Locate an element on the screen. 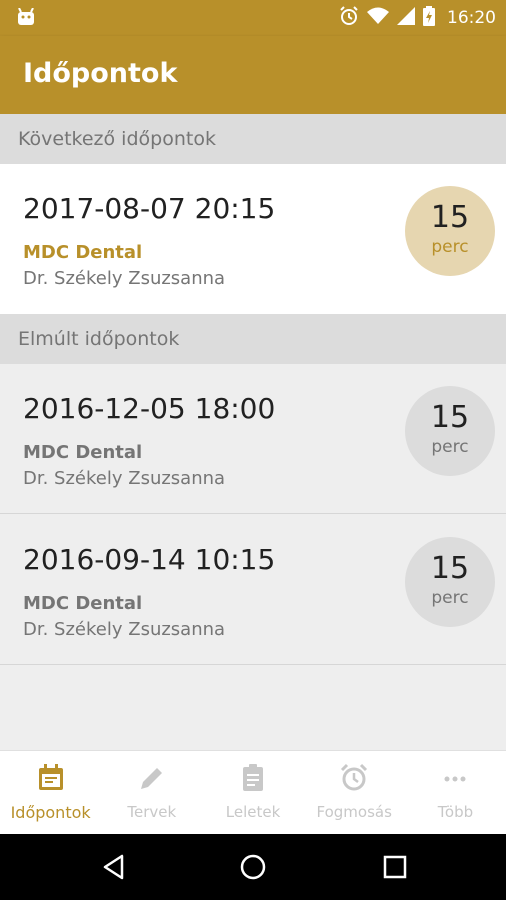 The height and width of the screenshot is (900, 506). nav-label: Leletek is located at coordinates (253, 812).